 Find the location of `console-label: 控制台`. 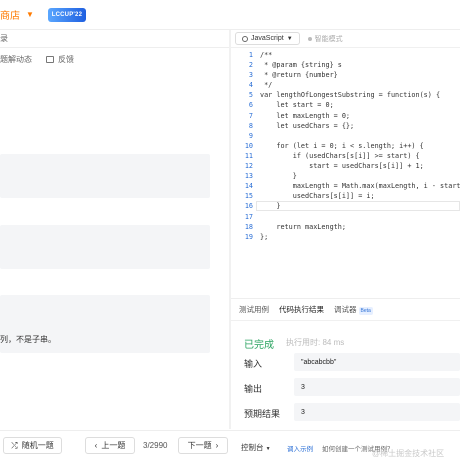

console-label: 控制台 is located at coordinates (252, 447).